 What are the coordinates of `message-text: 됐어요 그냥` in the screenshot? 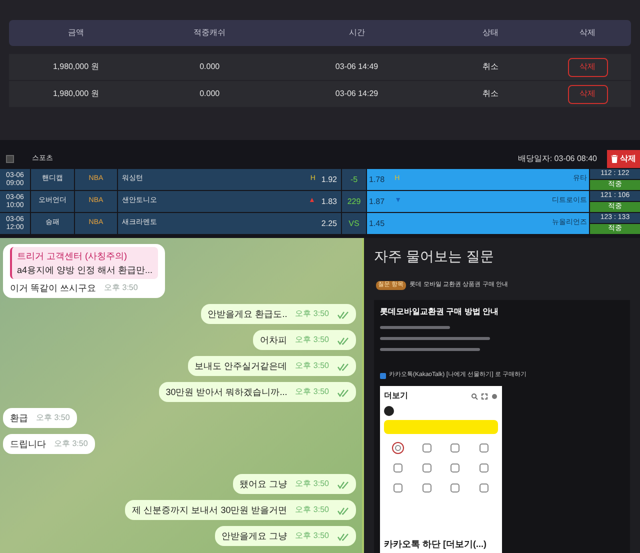 It's located at (264, 484).